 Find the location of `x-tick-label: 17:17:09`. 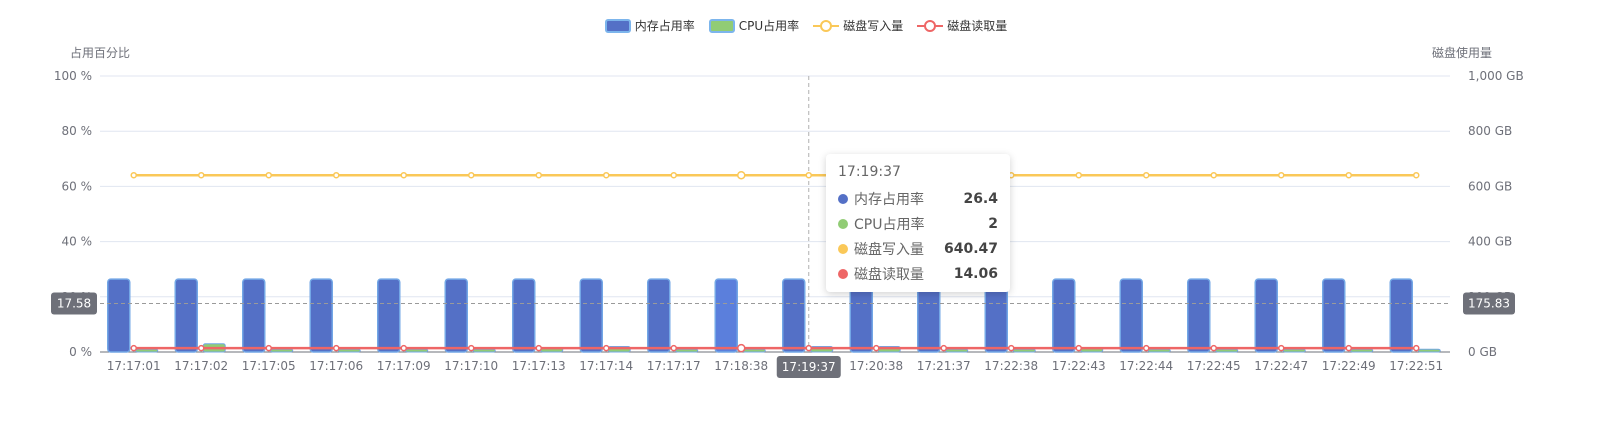

x-tick-label: 17:17:09 is located at coordinates (404, 366).